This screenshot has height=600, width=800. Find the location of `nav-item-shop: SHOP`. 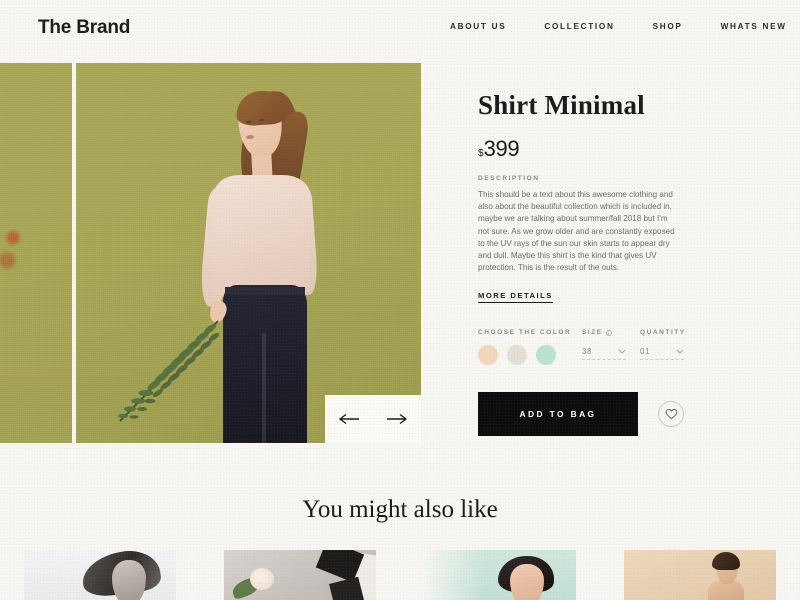

nav-item-shop: SHOP is located at coordinates (668, 26).